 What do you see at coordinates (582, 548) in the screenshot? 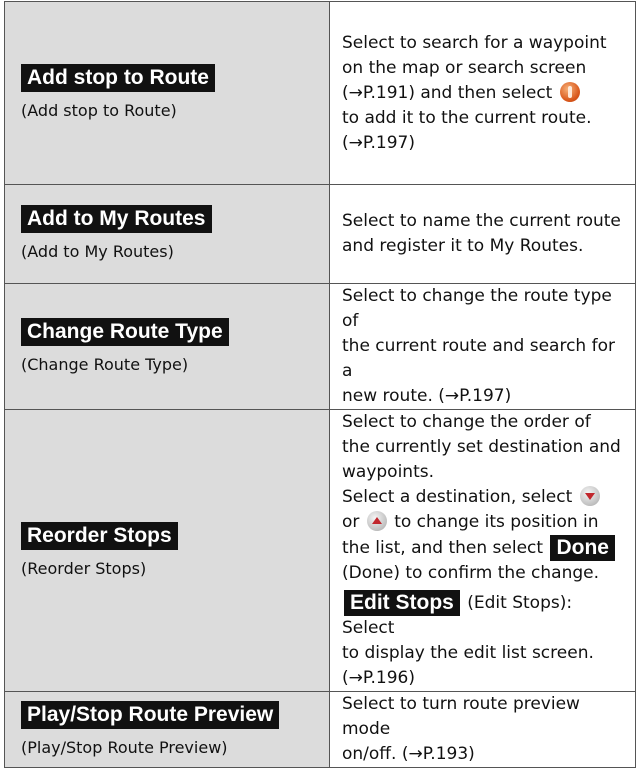
I see `done-button-label: Done` at bounding box center [582, 548].